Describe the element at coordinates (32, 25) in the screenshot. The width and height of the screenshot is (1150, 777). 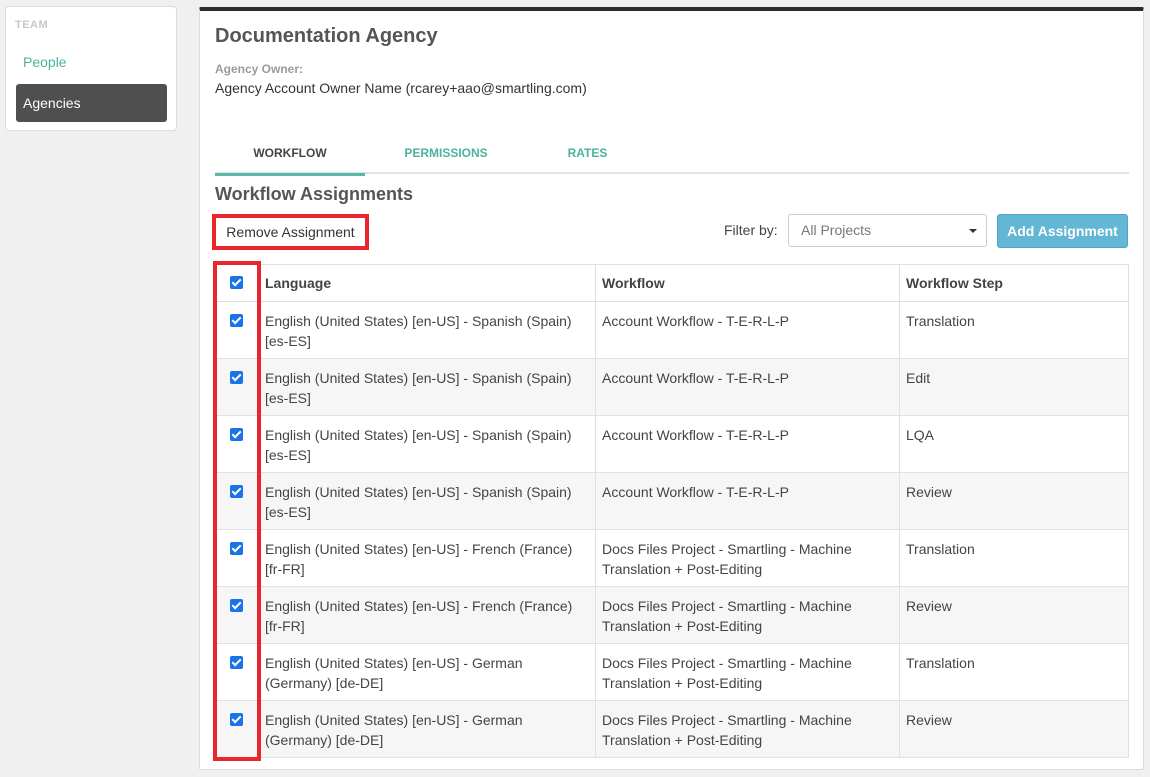
I see `sidebar-section-label: TEAM` at that location.